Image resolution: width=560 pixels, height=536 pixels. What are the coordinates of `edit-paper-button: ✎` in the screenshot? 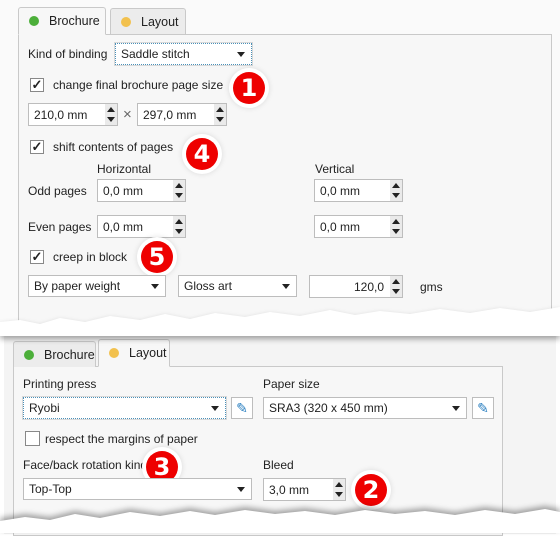 It's located at (483, 408).